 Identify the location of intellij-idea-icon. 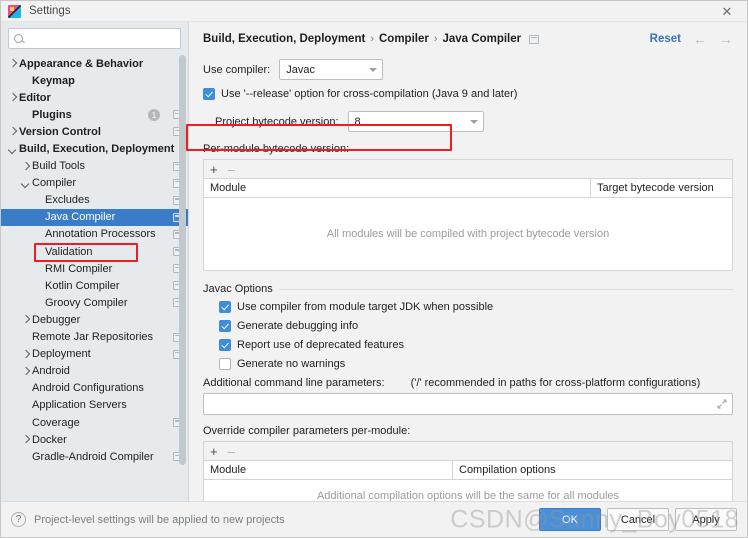
(14, 11).